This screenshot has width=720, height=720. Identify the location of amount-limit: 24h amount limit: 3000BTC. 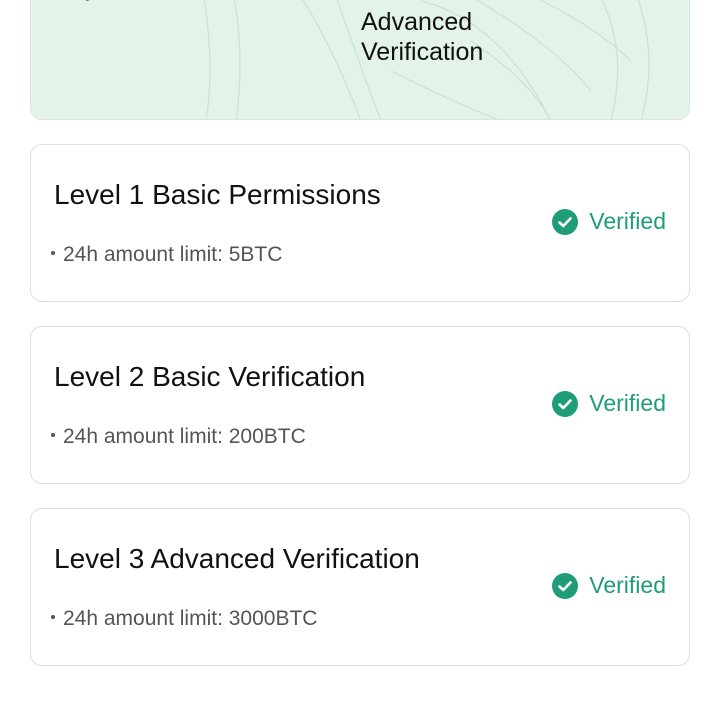
(184, 619).